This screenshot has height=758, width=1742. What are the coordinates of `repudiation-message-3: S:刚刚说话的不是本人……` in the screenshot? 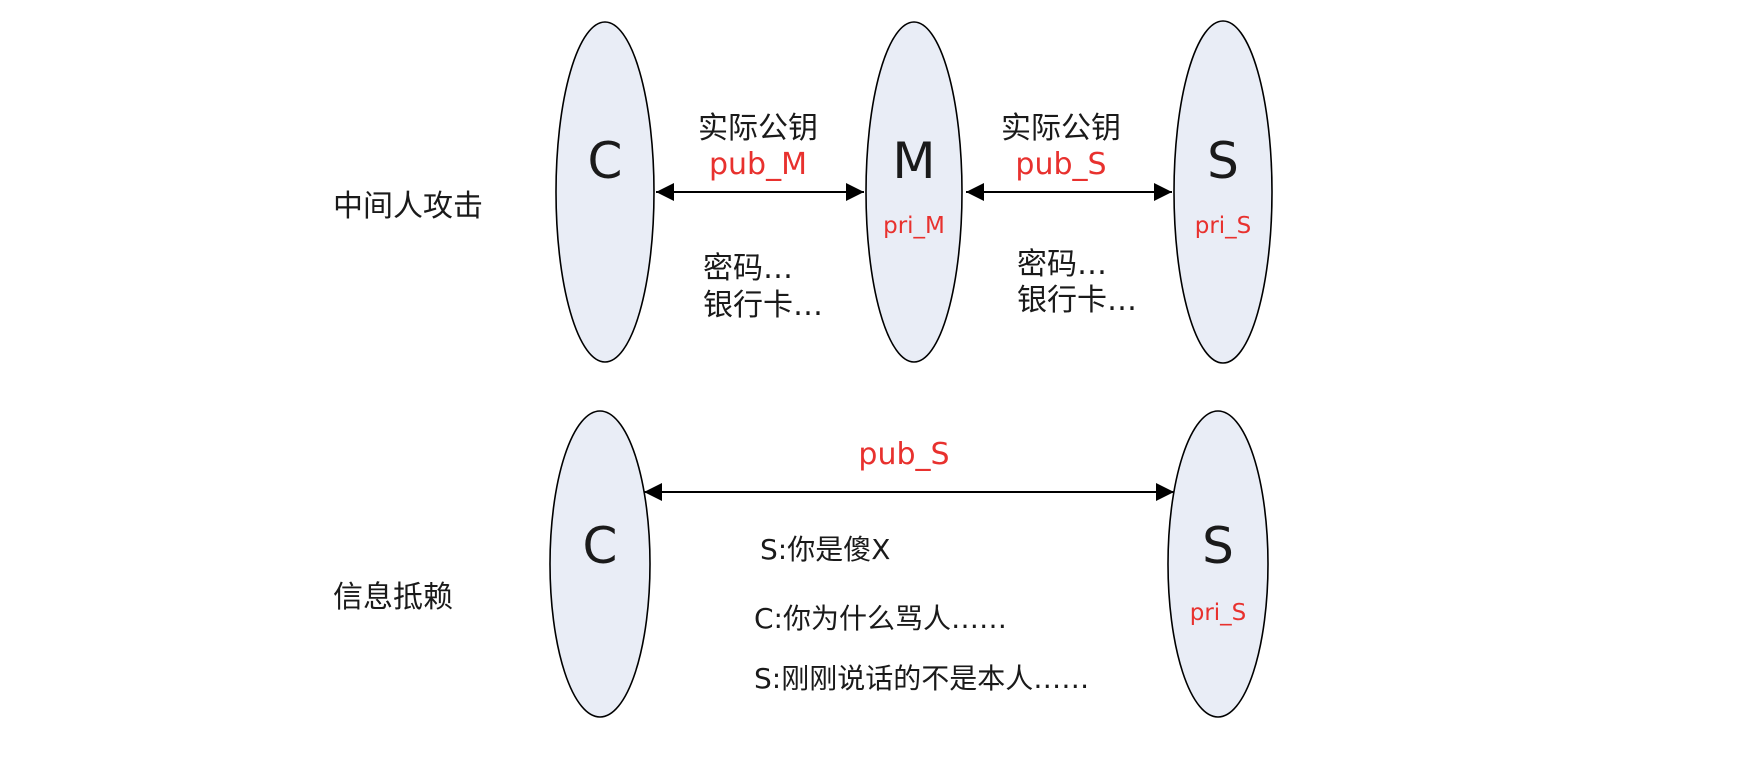 It's located at (921, 678).